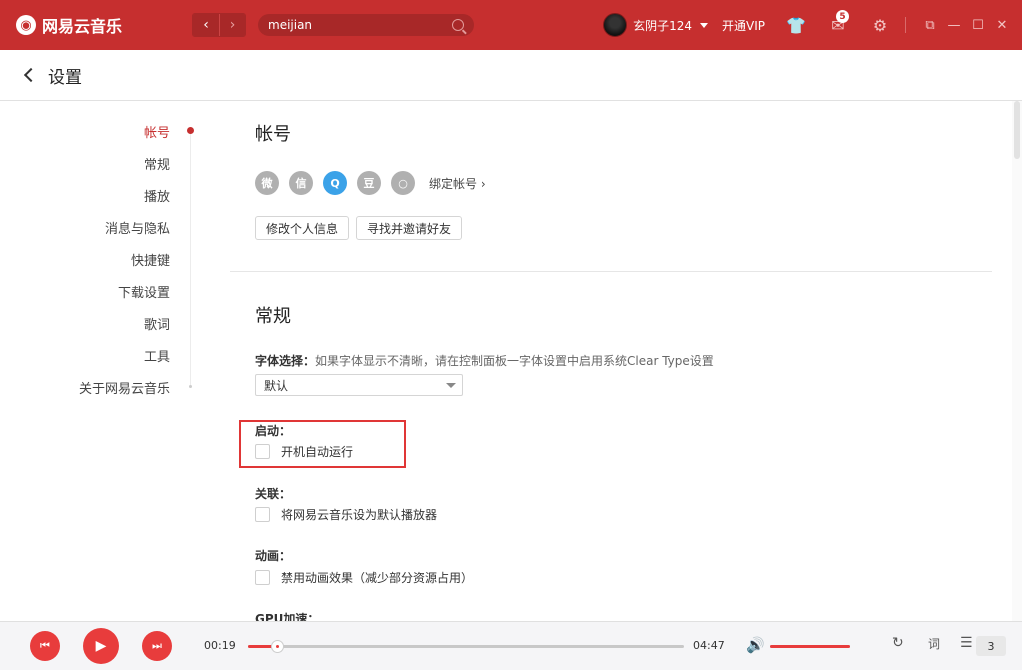 The width and height of the screenshot is (1022, 670). I want to click on weibo-icon: 微, so click(267, 183).